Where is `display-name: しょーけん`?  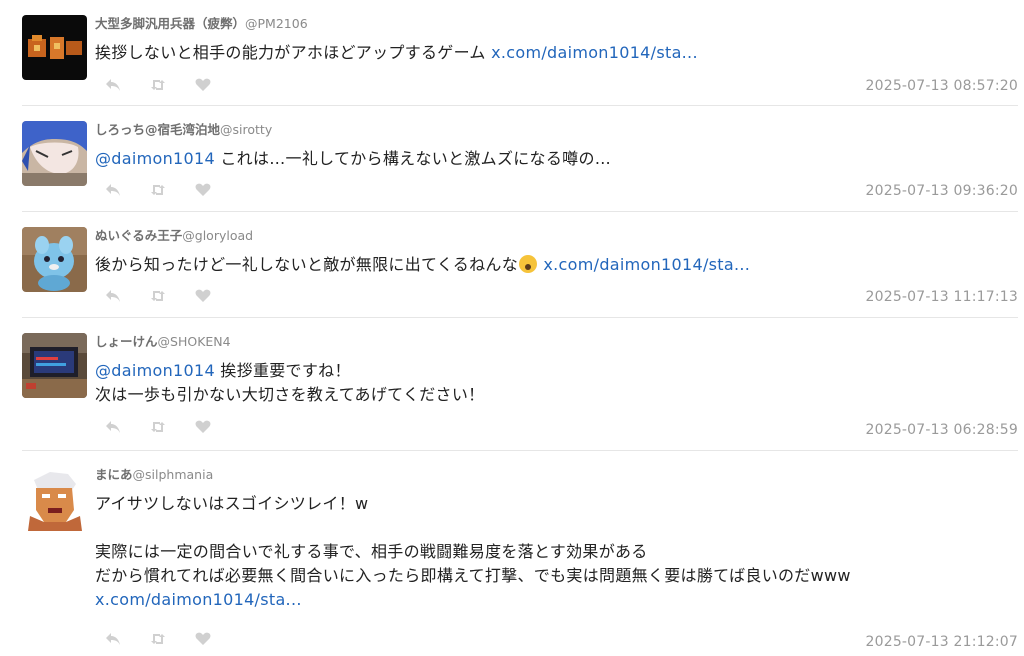 display-name: しょーけん is located at coordinates (126, 341).